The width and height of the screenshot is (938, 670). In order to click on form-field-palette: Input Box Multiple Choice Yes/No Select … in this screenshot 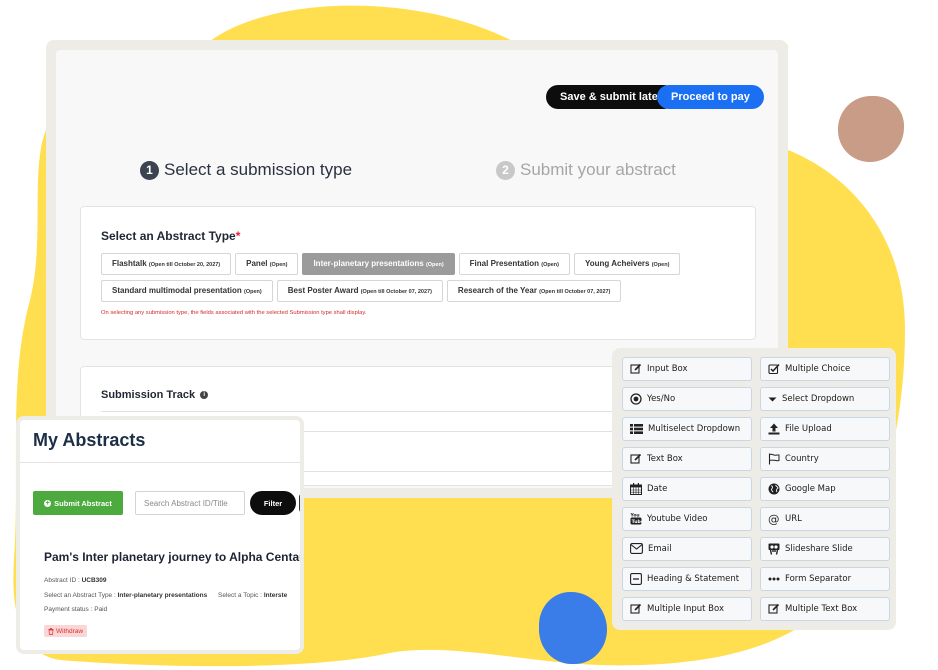, I will do `click(754, 489)`.